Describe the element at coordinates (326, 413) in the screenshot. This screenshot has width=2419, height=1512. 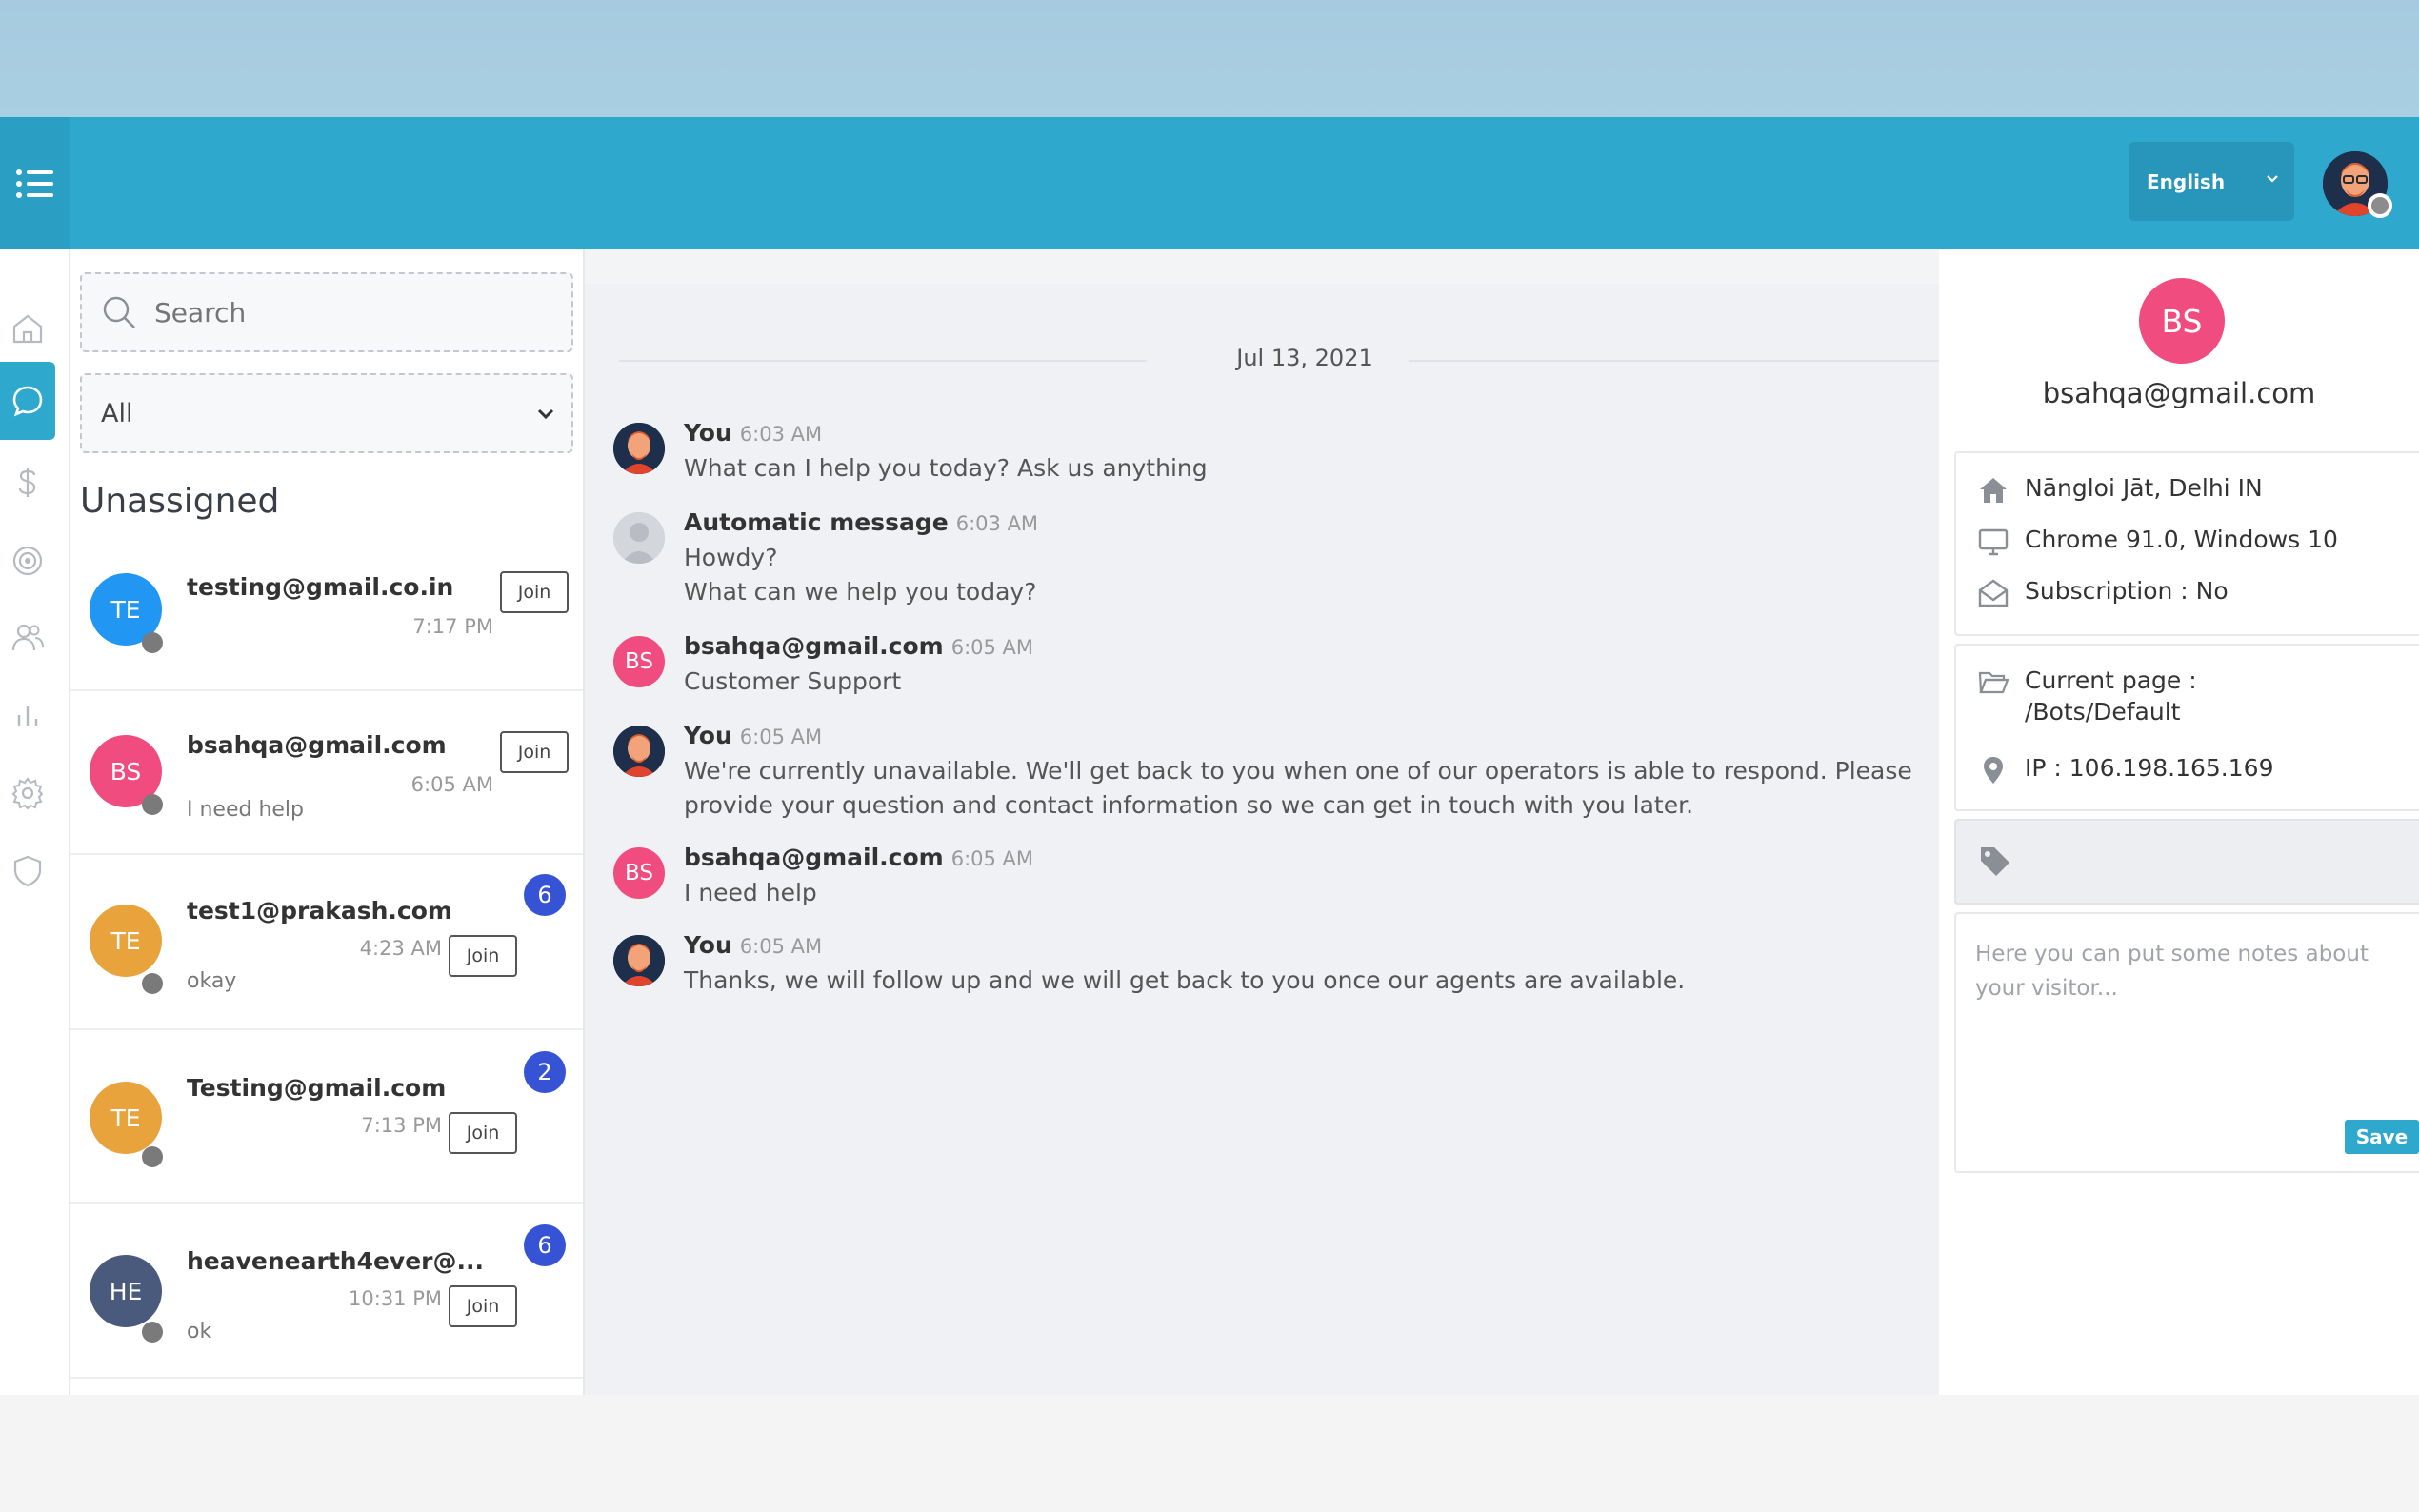
I see `conversation-filter-select: All` at that location.